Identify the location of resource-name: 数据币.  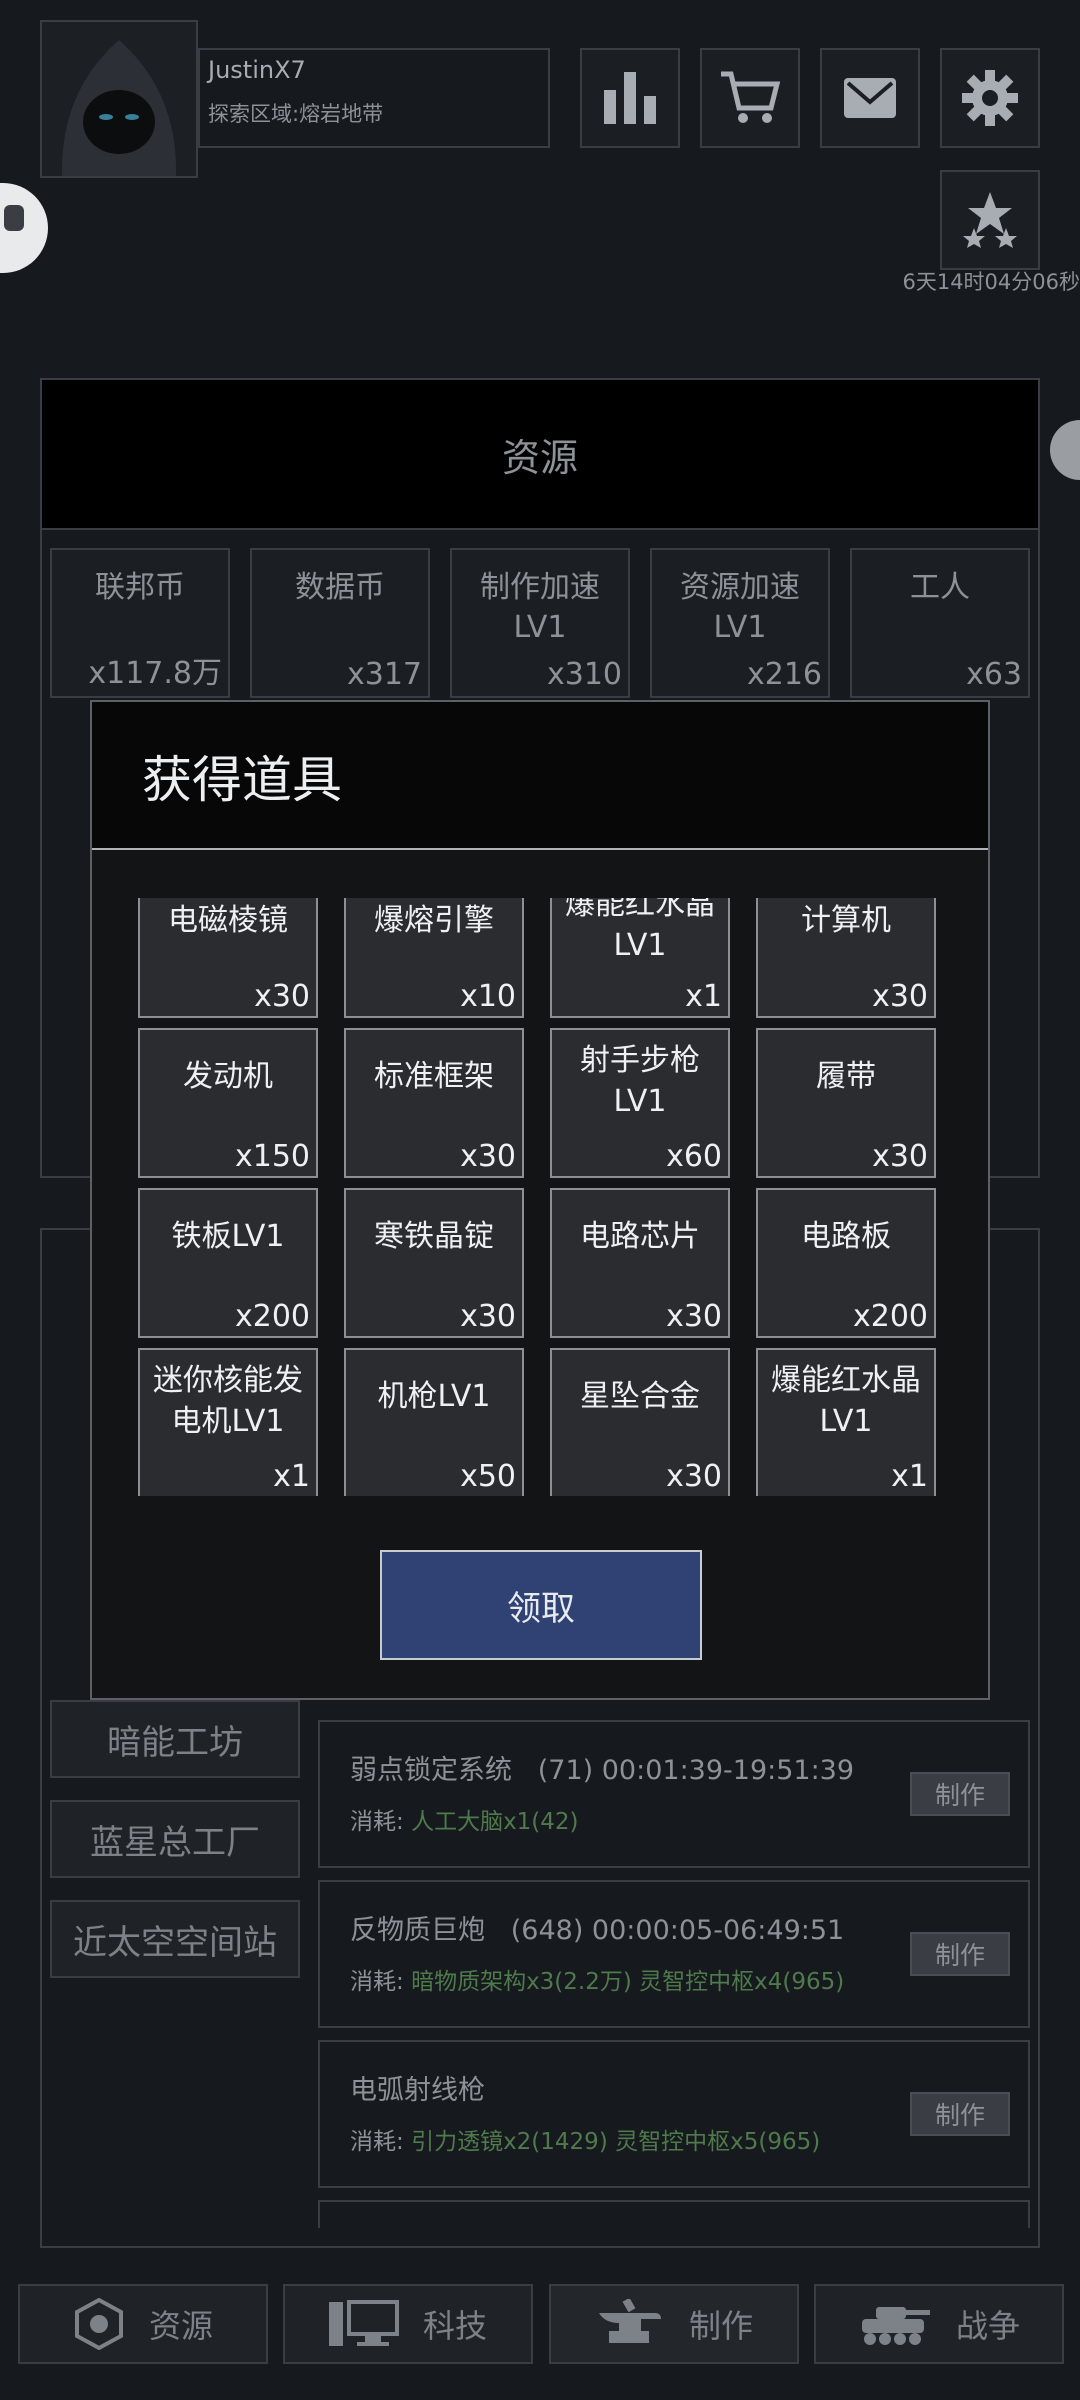
(340, 587).